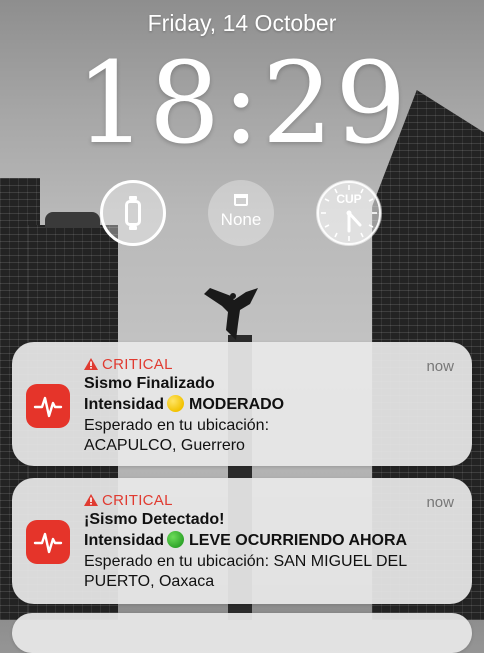 This screenshot has height=653, width=484. Describe the element at coordinates (176, 539) in the screenshot. I see `green-circle-icon` at that location.